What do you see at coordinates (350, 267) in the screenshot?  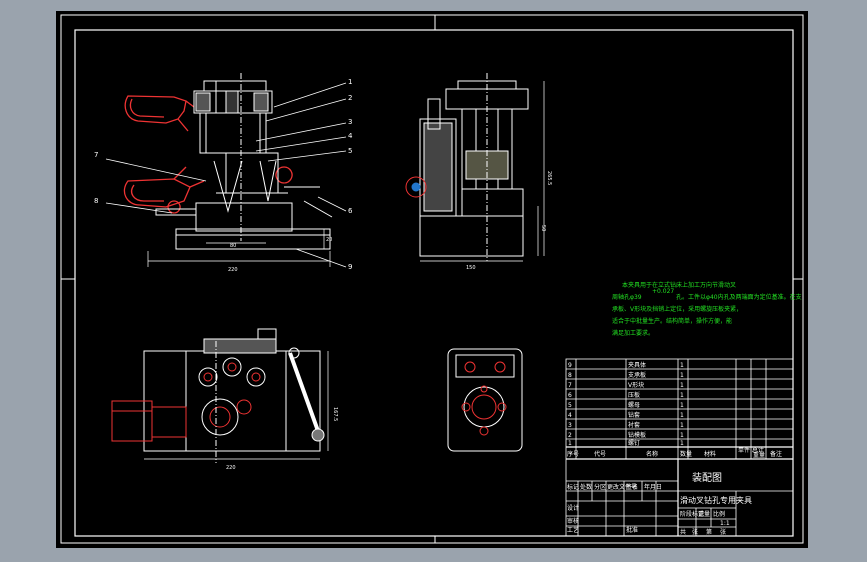 I see `callout-9: 9` at bounding box center [350, 267].